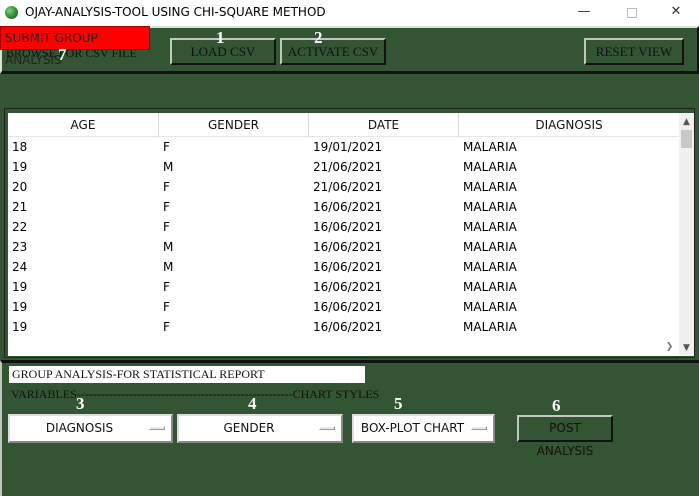  Describe the element at coordinates (556, 405) in the screenshot. I see `step-number-6: 6` at that location.